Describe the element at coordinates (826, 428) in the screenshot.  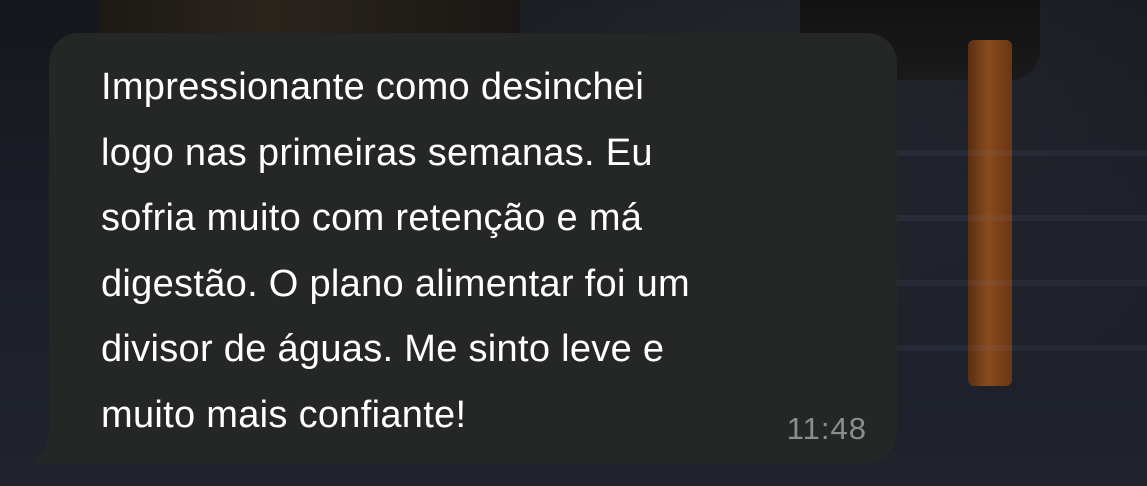
I see `message-timestamp: 11:48` at that location.